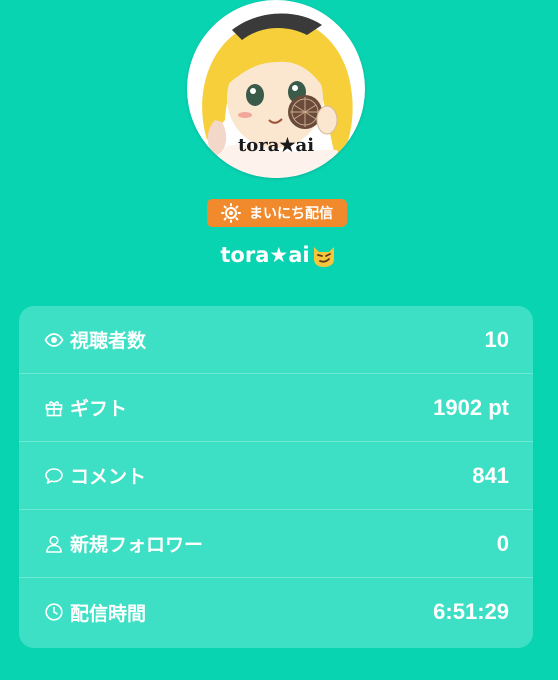  I want to click on eye-icon, so click(54, 339).